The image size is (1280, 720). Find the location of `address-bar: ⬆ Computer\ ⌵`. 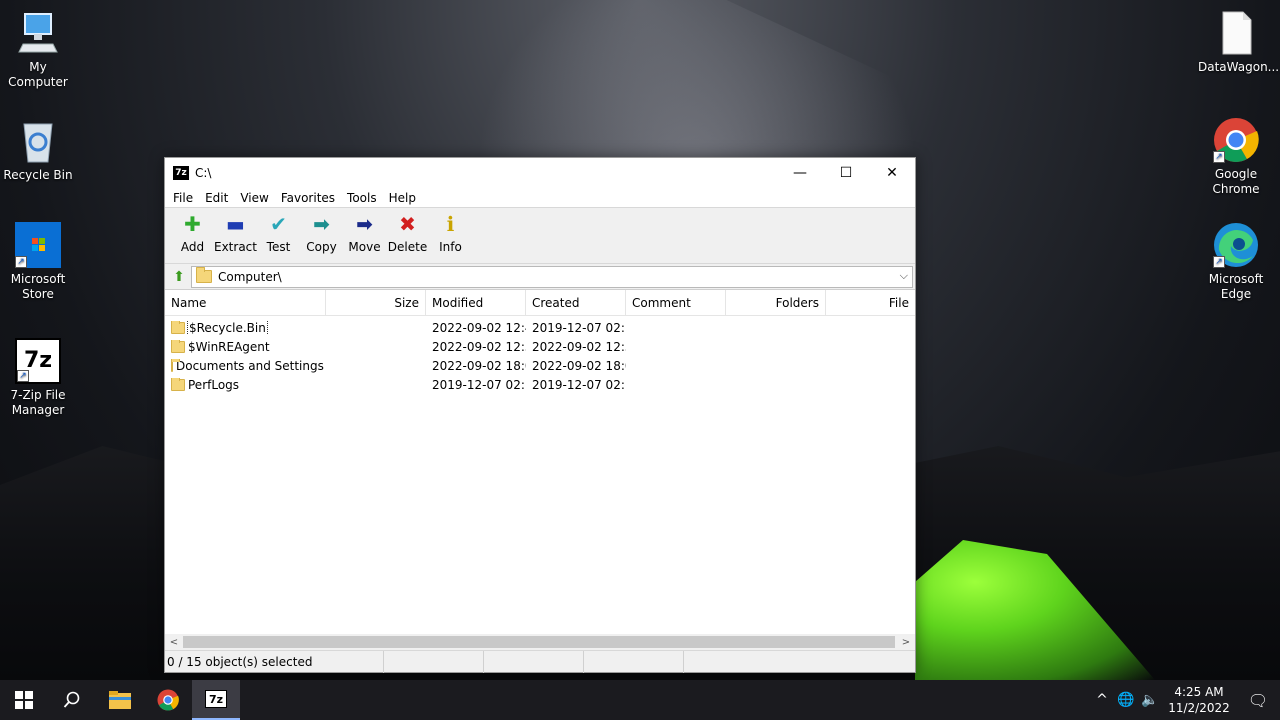

address-bar: ⬆ Computer\ ⌵ is located at coordinates (540, 277).